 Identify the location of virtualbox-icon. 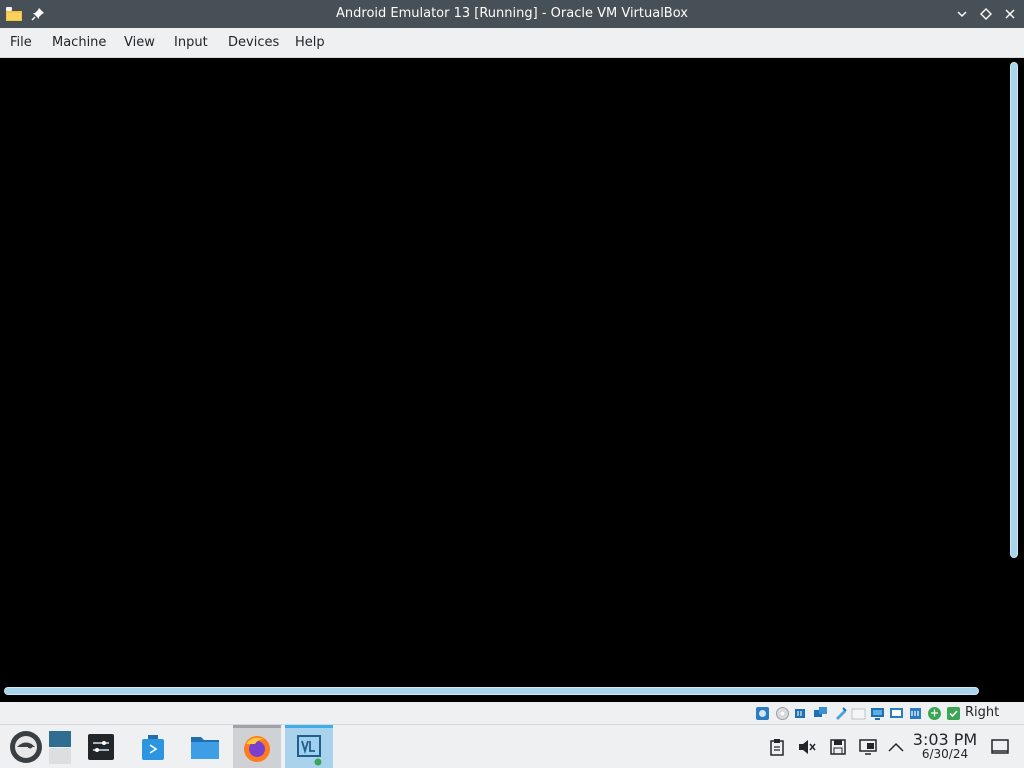
(309, 746).